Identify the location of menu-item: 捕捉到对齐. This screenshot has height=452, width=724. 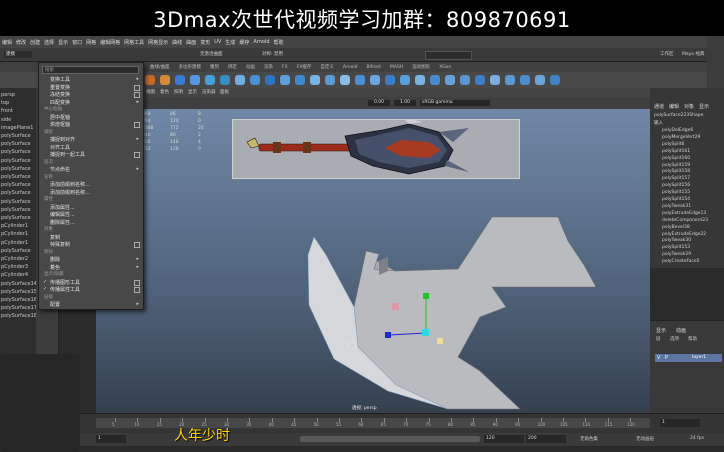
(62, 139).